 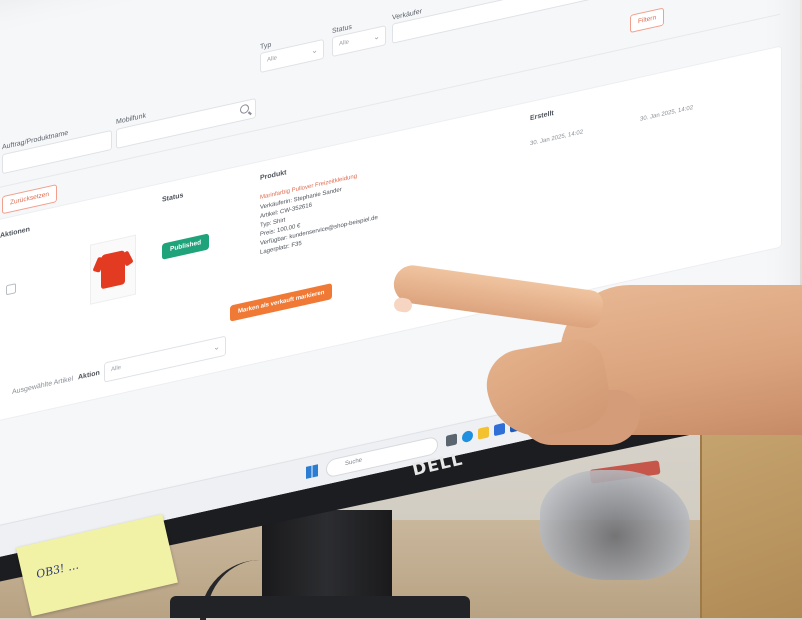 I want to click on windows-start-icon, so click(x=312, y=471).